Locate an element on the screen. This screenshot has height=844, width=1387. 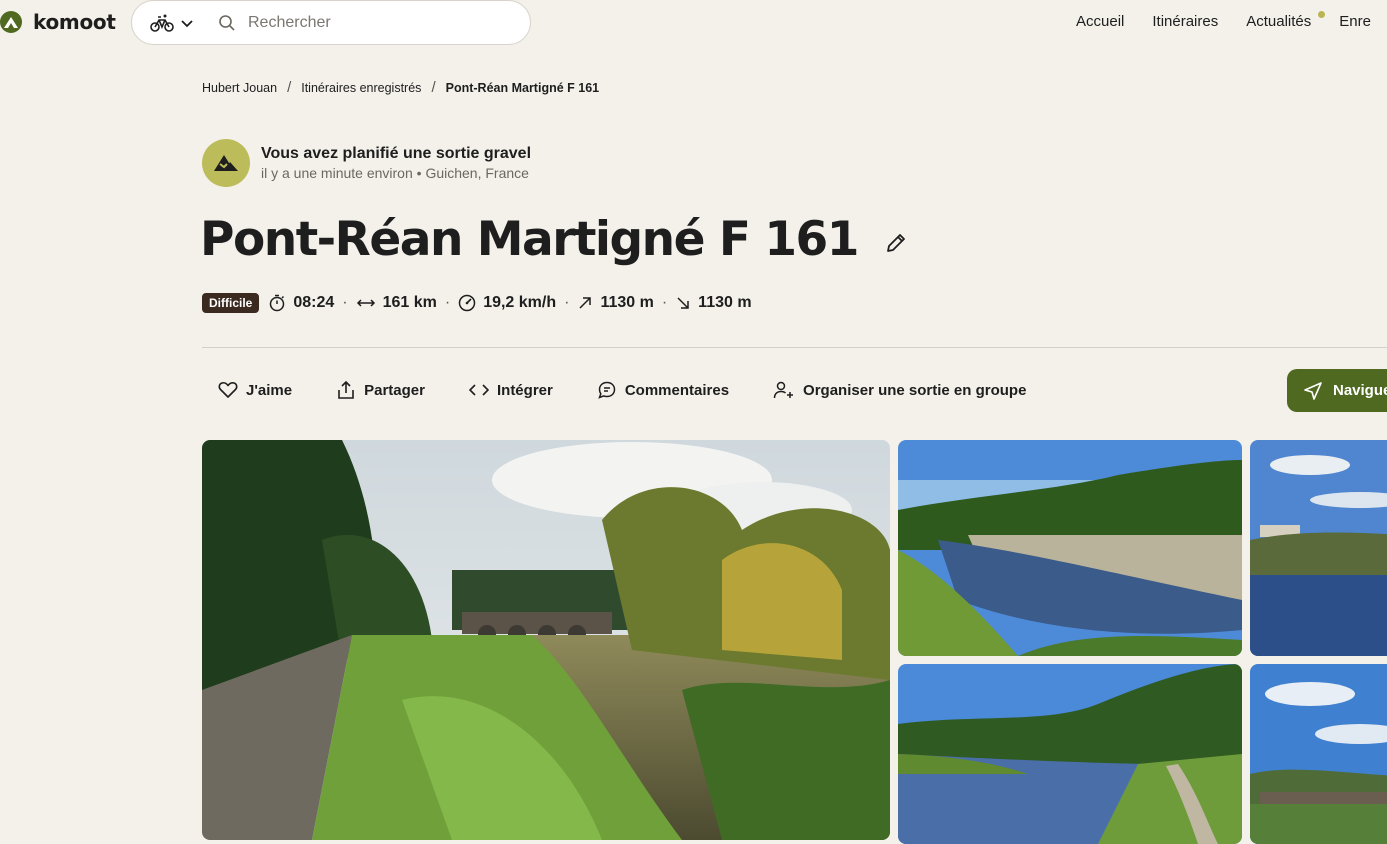
sport-selector is located at coordinates (172, 22).